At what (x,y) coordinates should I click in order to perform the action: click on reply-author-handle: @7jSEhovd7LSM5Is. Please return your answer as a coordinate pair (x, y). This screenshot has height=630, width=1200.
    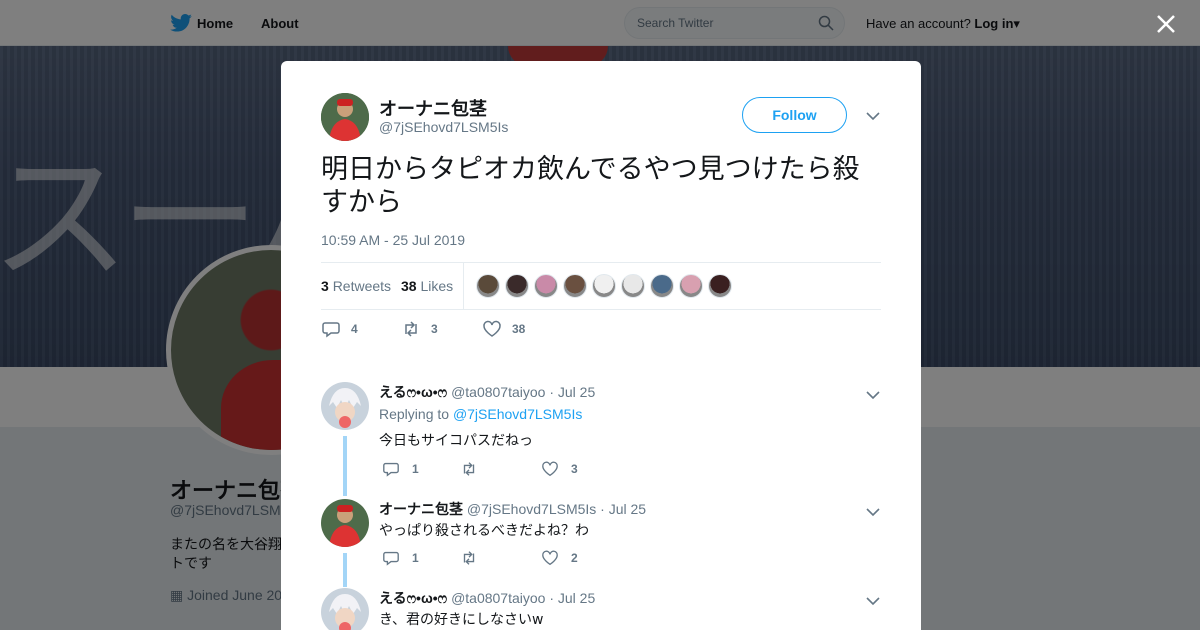
    Looking at the image, I should click on (531, 509).